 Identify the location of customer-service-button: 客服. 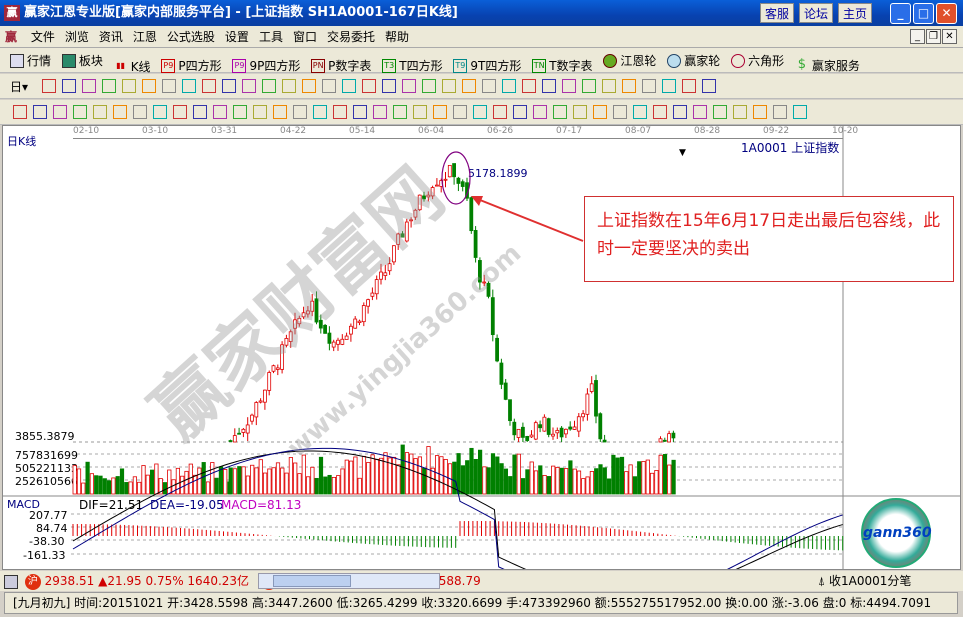
(777, 13).